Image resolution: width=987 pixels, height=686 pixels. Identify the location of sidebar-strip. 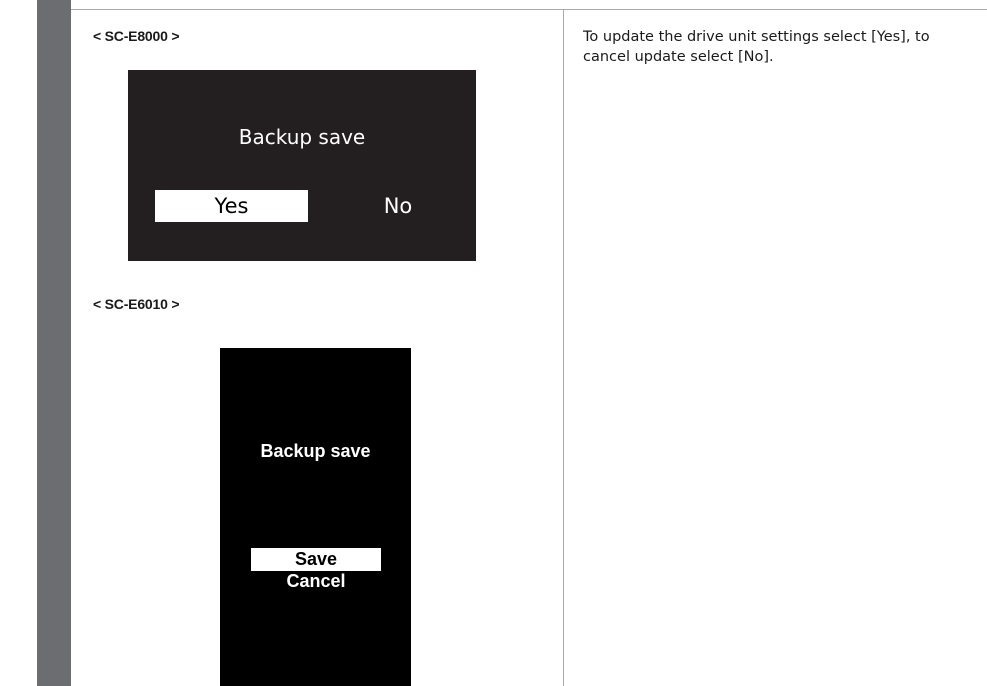
(54, 343).